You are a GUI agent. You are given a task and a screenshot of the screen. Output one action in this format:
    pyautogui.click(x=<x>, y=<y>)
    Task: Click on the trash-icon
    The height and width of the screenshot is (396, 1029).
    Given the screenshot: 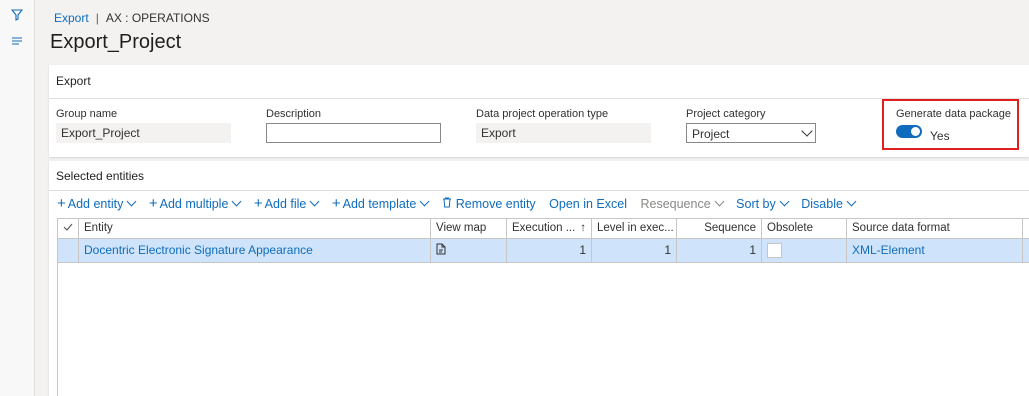 What is the action you would take?
    pyautogui.click(x=449, y=204)
    